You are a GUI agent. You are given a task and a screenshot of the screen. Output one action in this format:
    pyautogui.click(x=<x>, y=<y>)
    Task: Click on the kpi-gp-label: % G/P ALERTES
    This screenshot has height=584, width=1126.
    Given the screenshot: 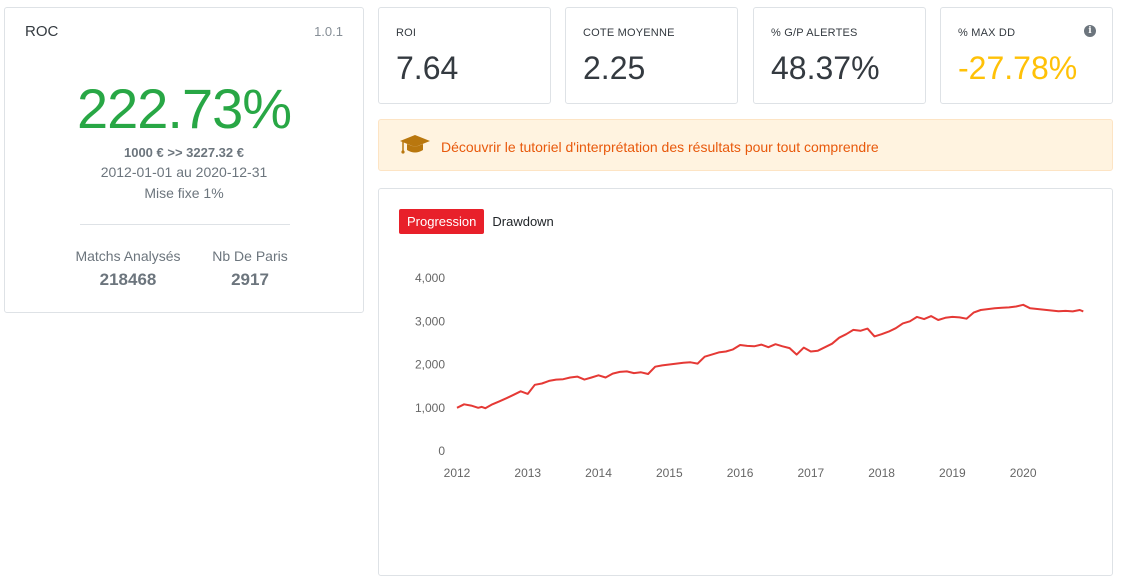 What is the action you would take?
    pyautogui.click(x=814, y=33)
    